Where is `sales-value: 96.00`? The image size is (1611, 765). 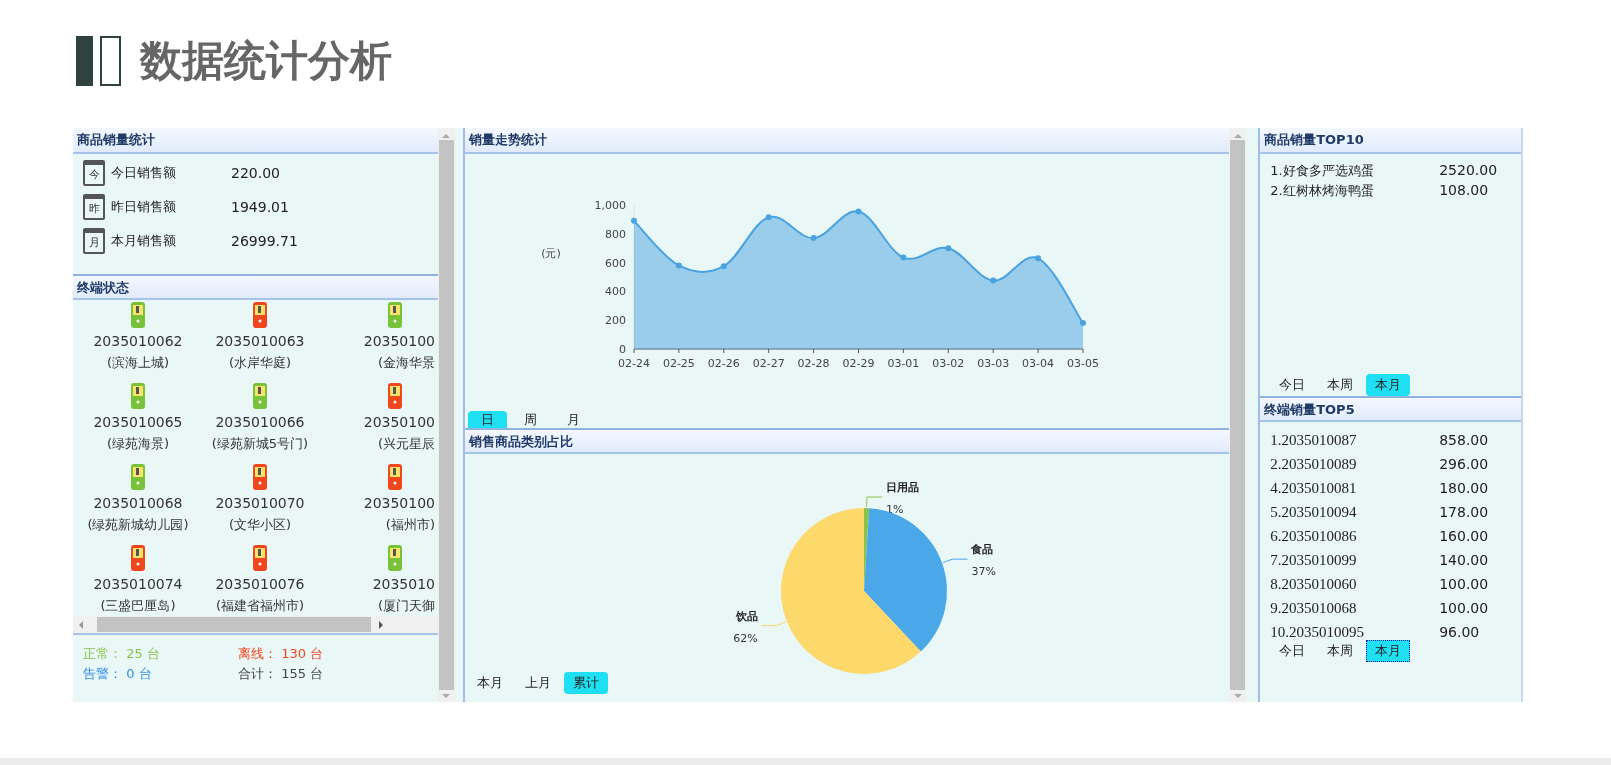 sales-value: 96.00 is located at coordinates (1459, 632).